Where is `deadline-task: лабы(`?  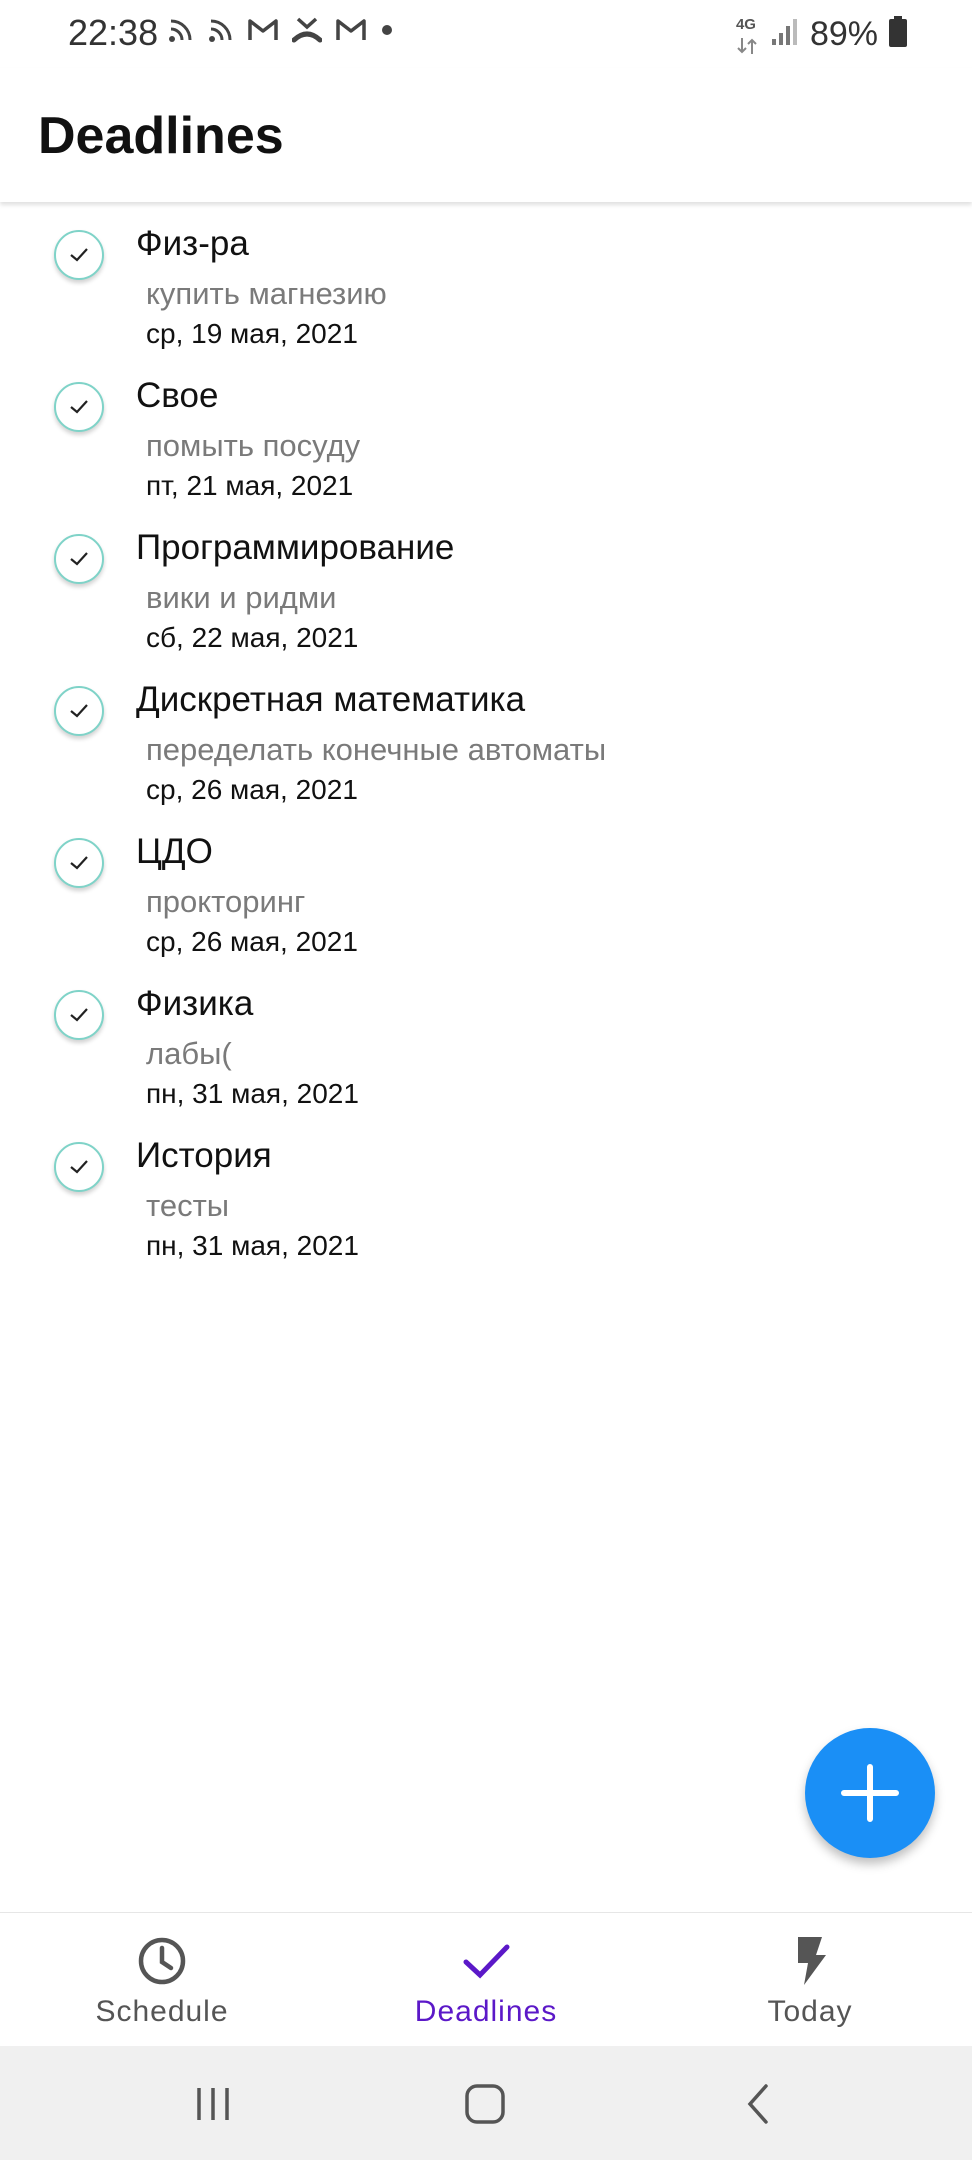 deadline-task: лабы( is located at coordinates (189, 1053).